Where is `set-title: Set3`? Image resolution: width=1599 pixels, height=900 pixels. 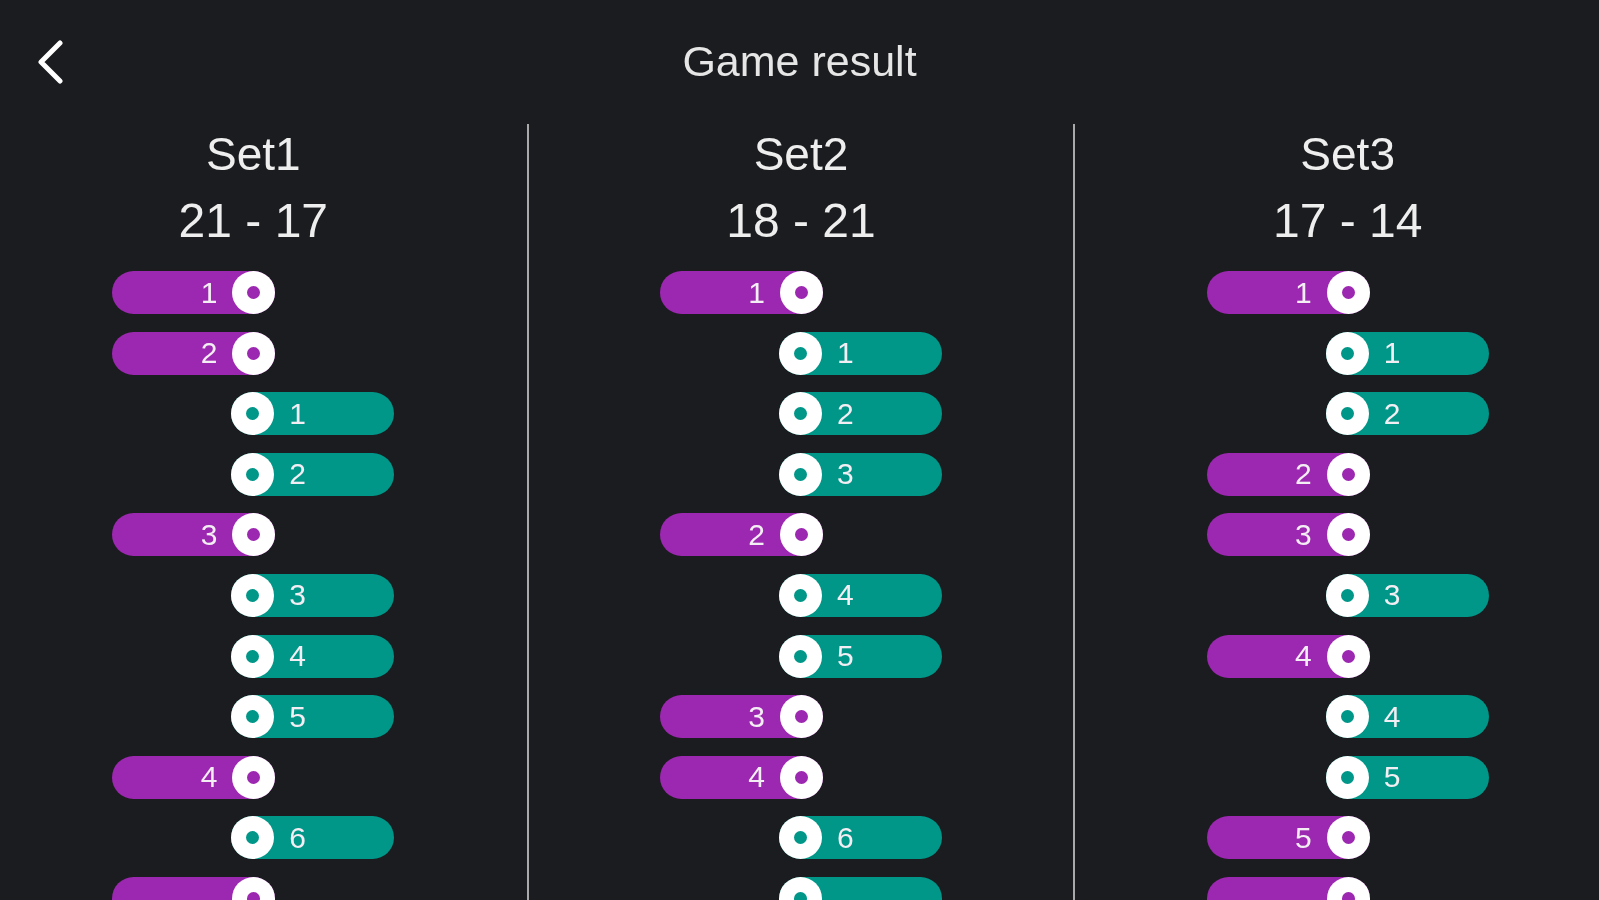 set-title: Set3 is located at coordinates (1347, 154).